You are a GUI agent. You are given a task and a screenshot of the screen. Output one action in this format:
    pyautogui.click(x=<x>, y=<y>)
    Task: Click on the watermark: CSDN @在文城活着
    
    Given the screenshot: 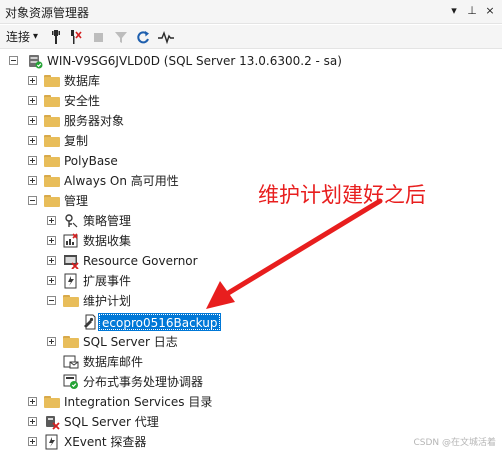 What is the action you would take?
    pyautogui.click(x=454, y=443)
    